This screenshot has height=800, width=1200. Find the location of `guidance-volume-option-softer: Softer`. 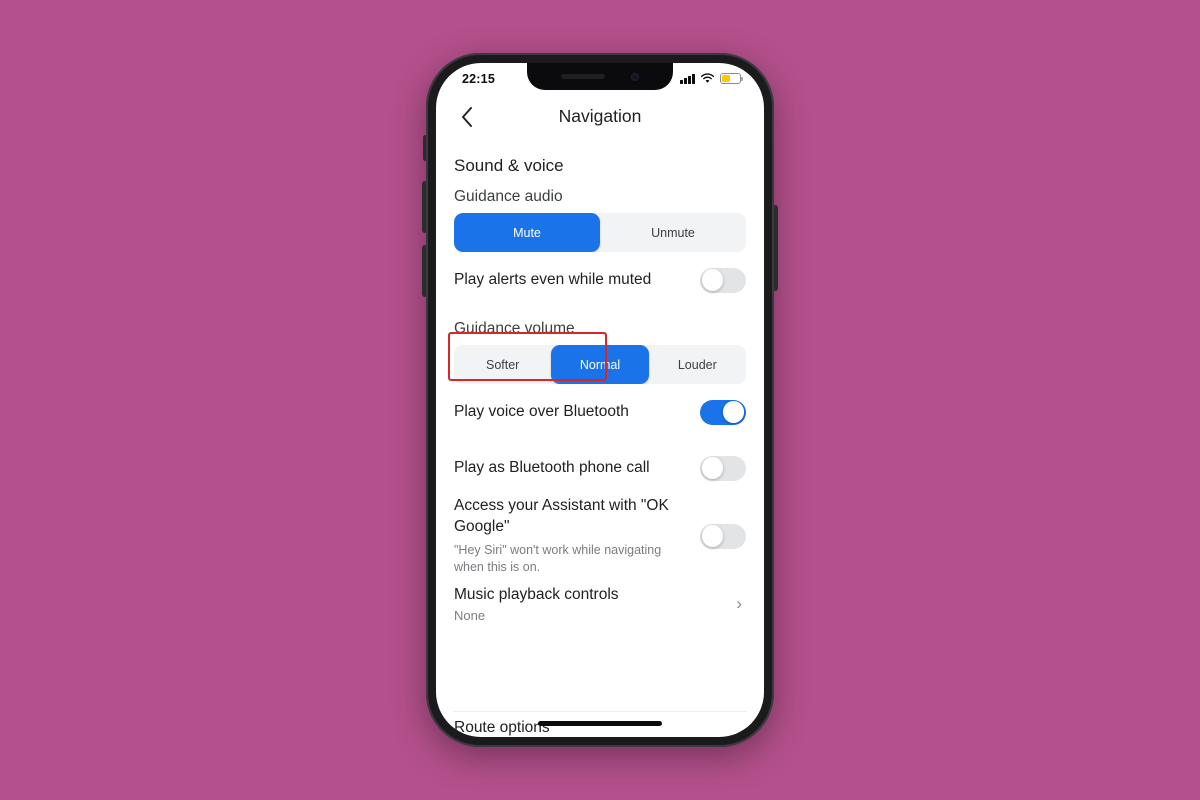

guidance-volume-option-softer: Softer is located at coordinates (502, 364).